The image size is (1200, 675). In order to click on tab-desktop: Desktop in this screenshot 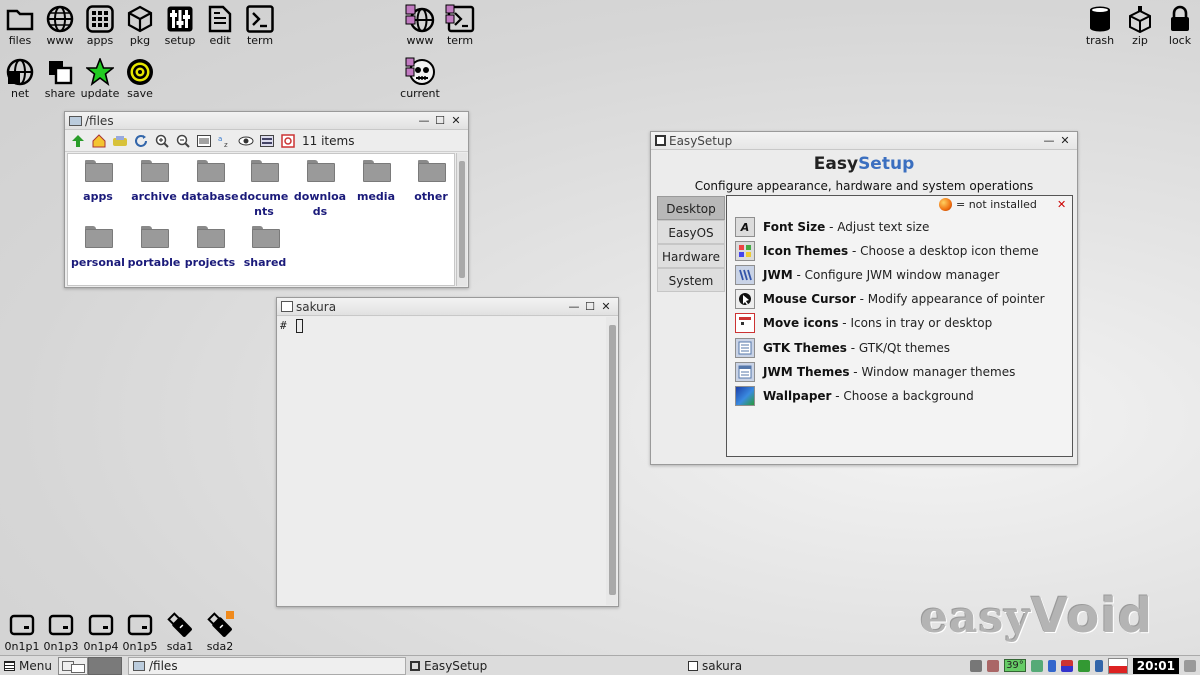, I will do `click(691, 208)`.